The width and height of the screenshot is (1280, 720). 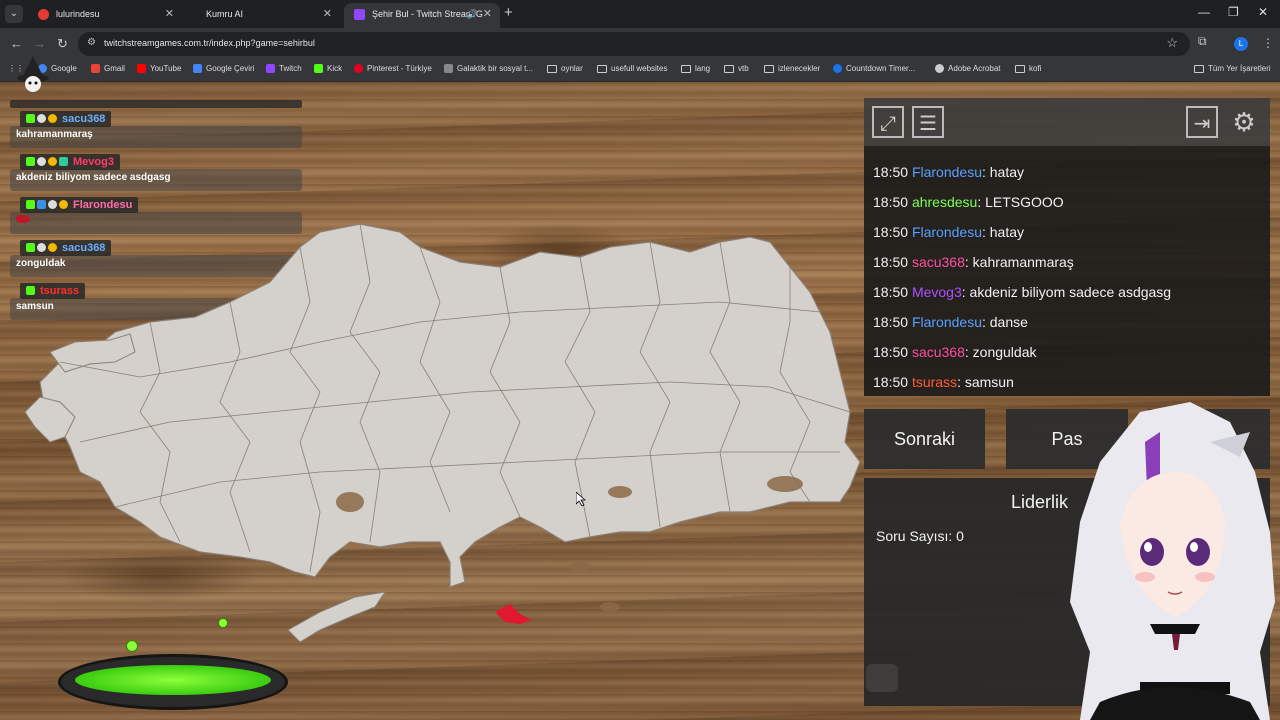 I want to click on bookmark-folder-izlenecekler: izlenecekler, so click(x=792, y=68).